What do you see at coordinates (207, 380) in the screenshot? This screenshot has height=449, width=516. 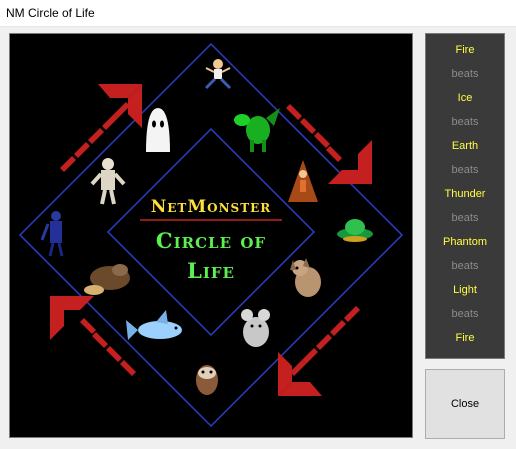 I see `owl-monster-icon` at bounding box center [207, 380].